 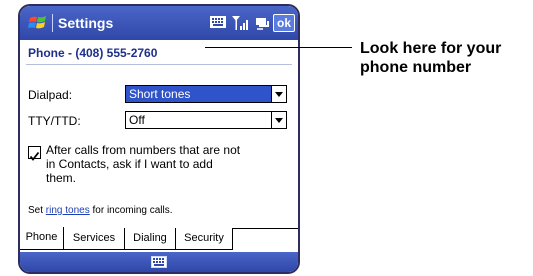 I want to click on bottom-menu-bar, so click(x=159, y=262).